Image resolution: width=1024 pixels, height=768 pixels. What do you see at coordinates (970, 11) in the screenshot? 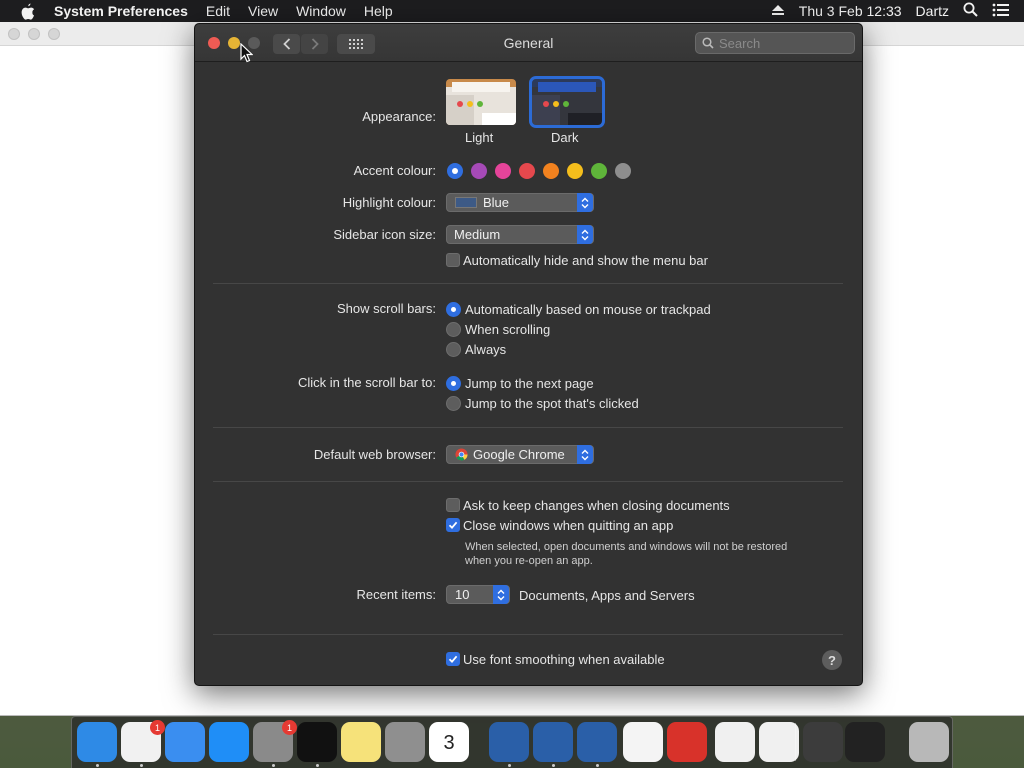
I see `spotlight-search-icon` at bounding box center [970, 11].